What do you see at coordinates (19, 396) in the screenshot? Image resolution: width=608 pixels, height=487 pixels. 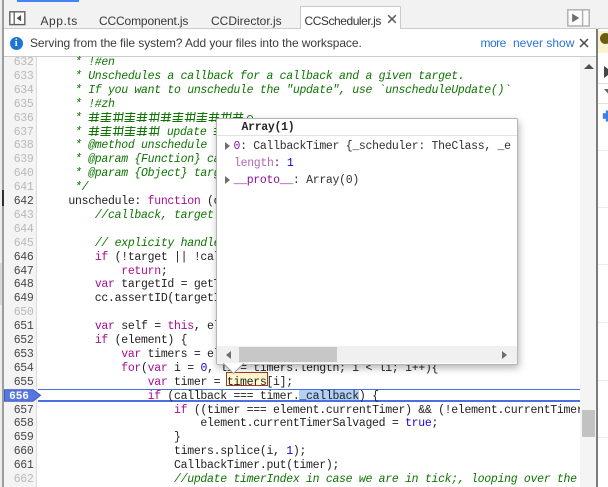 I see `svg-text: 656` at bounding box center [19, 396].